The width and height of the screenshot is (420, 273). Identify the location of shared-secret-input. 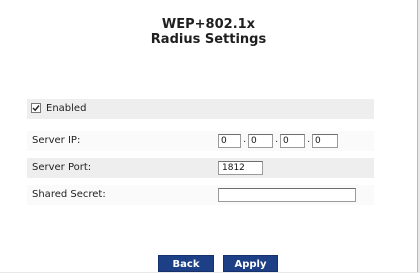
(287, 195).